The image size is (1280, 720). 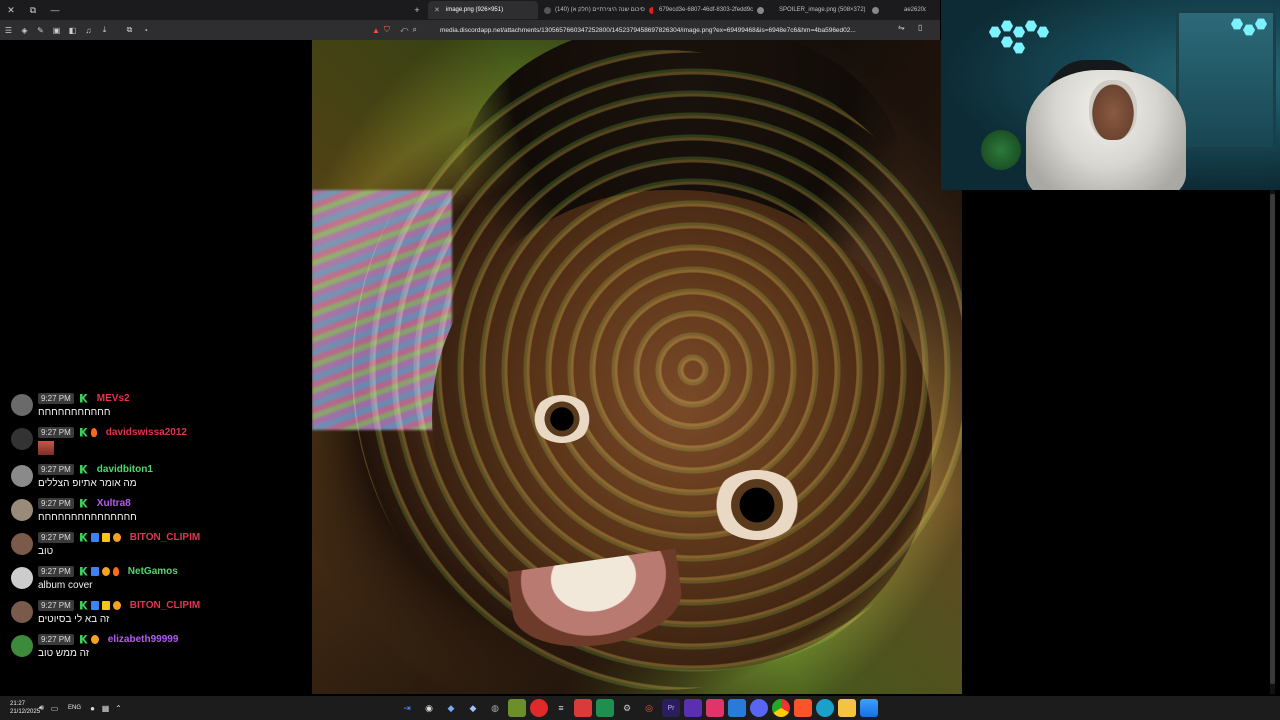 I want to click on tab-ae2620de: ae2620de, so click(x=912, y=10).